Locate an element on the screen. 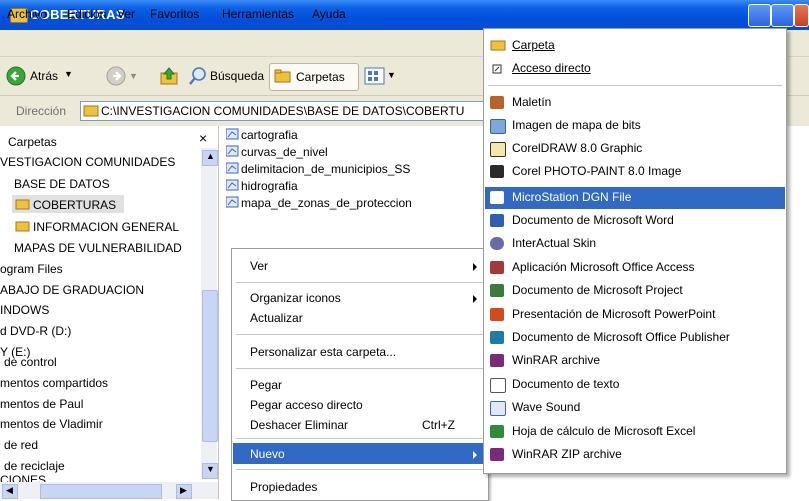 Image resolution: width=809 pixels, height=501 pixels. folders-button: Carpetas is located at coordinates (314, 77).